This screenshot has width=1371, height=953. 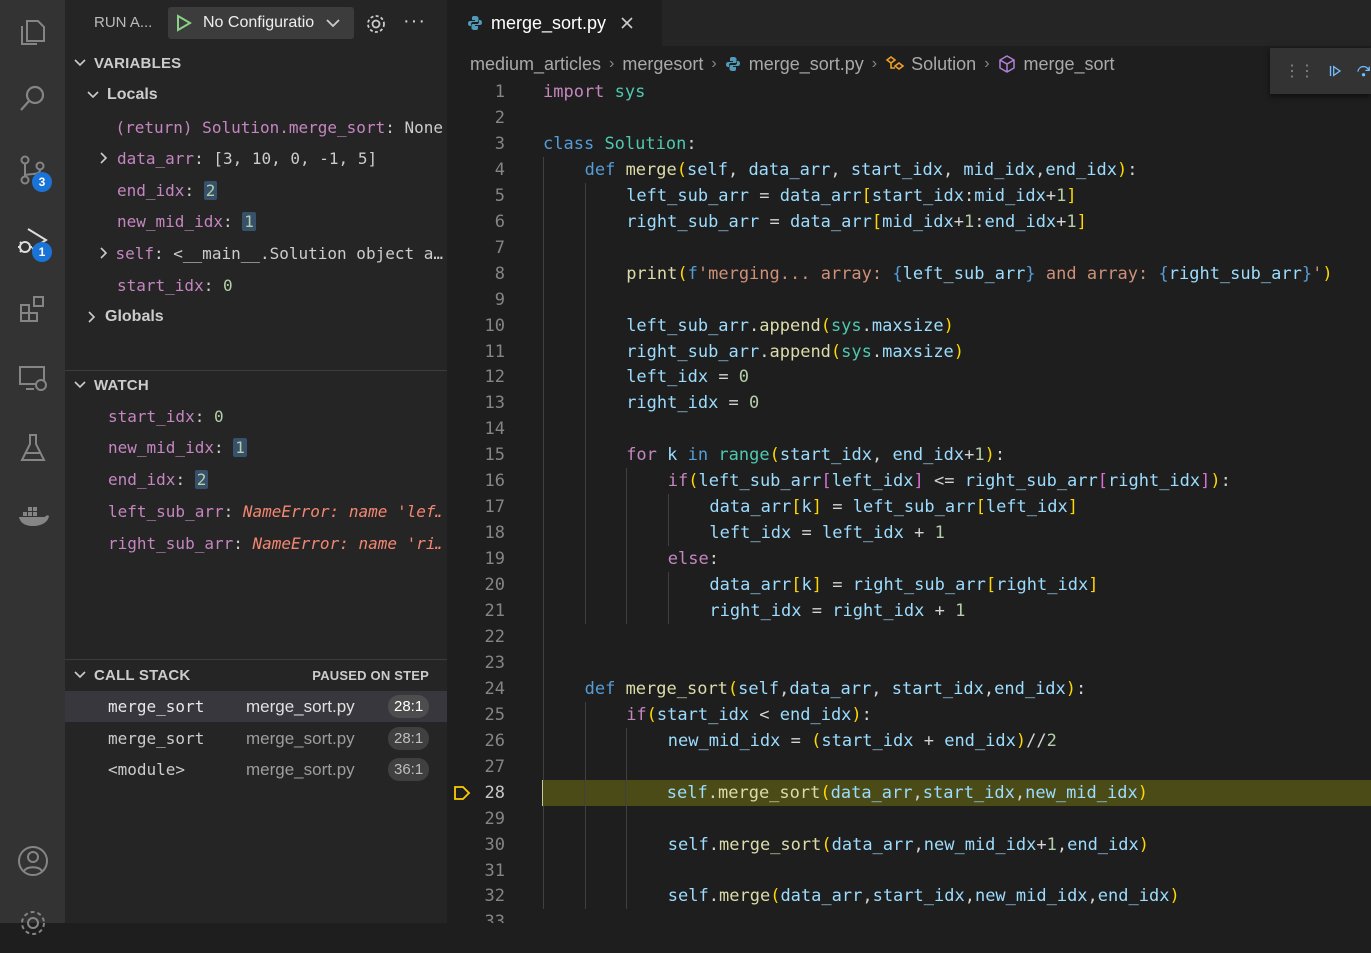 I want to click on code-line: 12 left_idx = 0, so click(x=909, y=377).